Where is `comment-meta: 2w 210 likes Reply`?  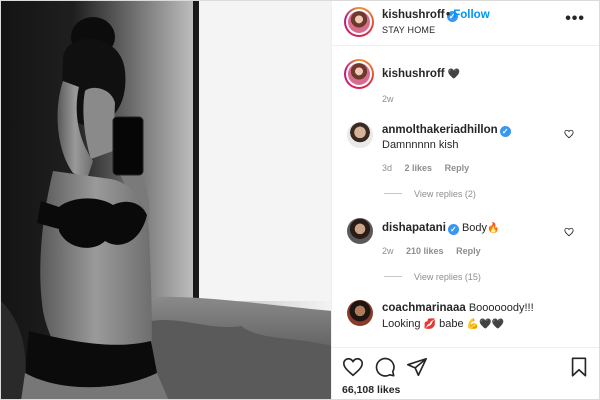 comment-meta: 2w 210 likes Reply is located at coordinates (436, 251).